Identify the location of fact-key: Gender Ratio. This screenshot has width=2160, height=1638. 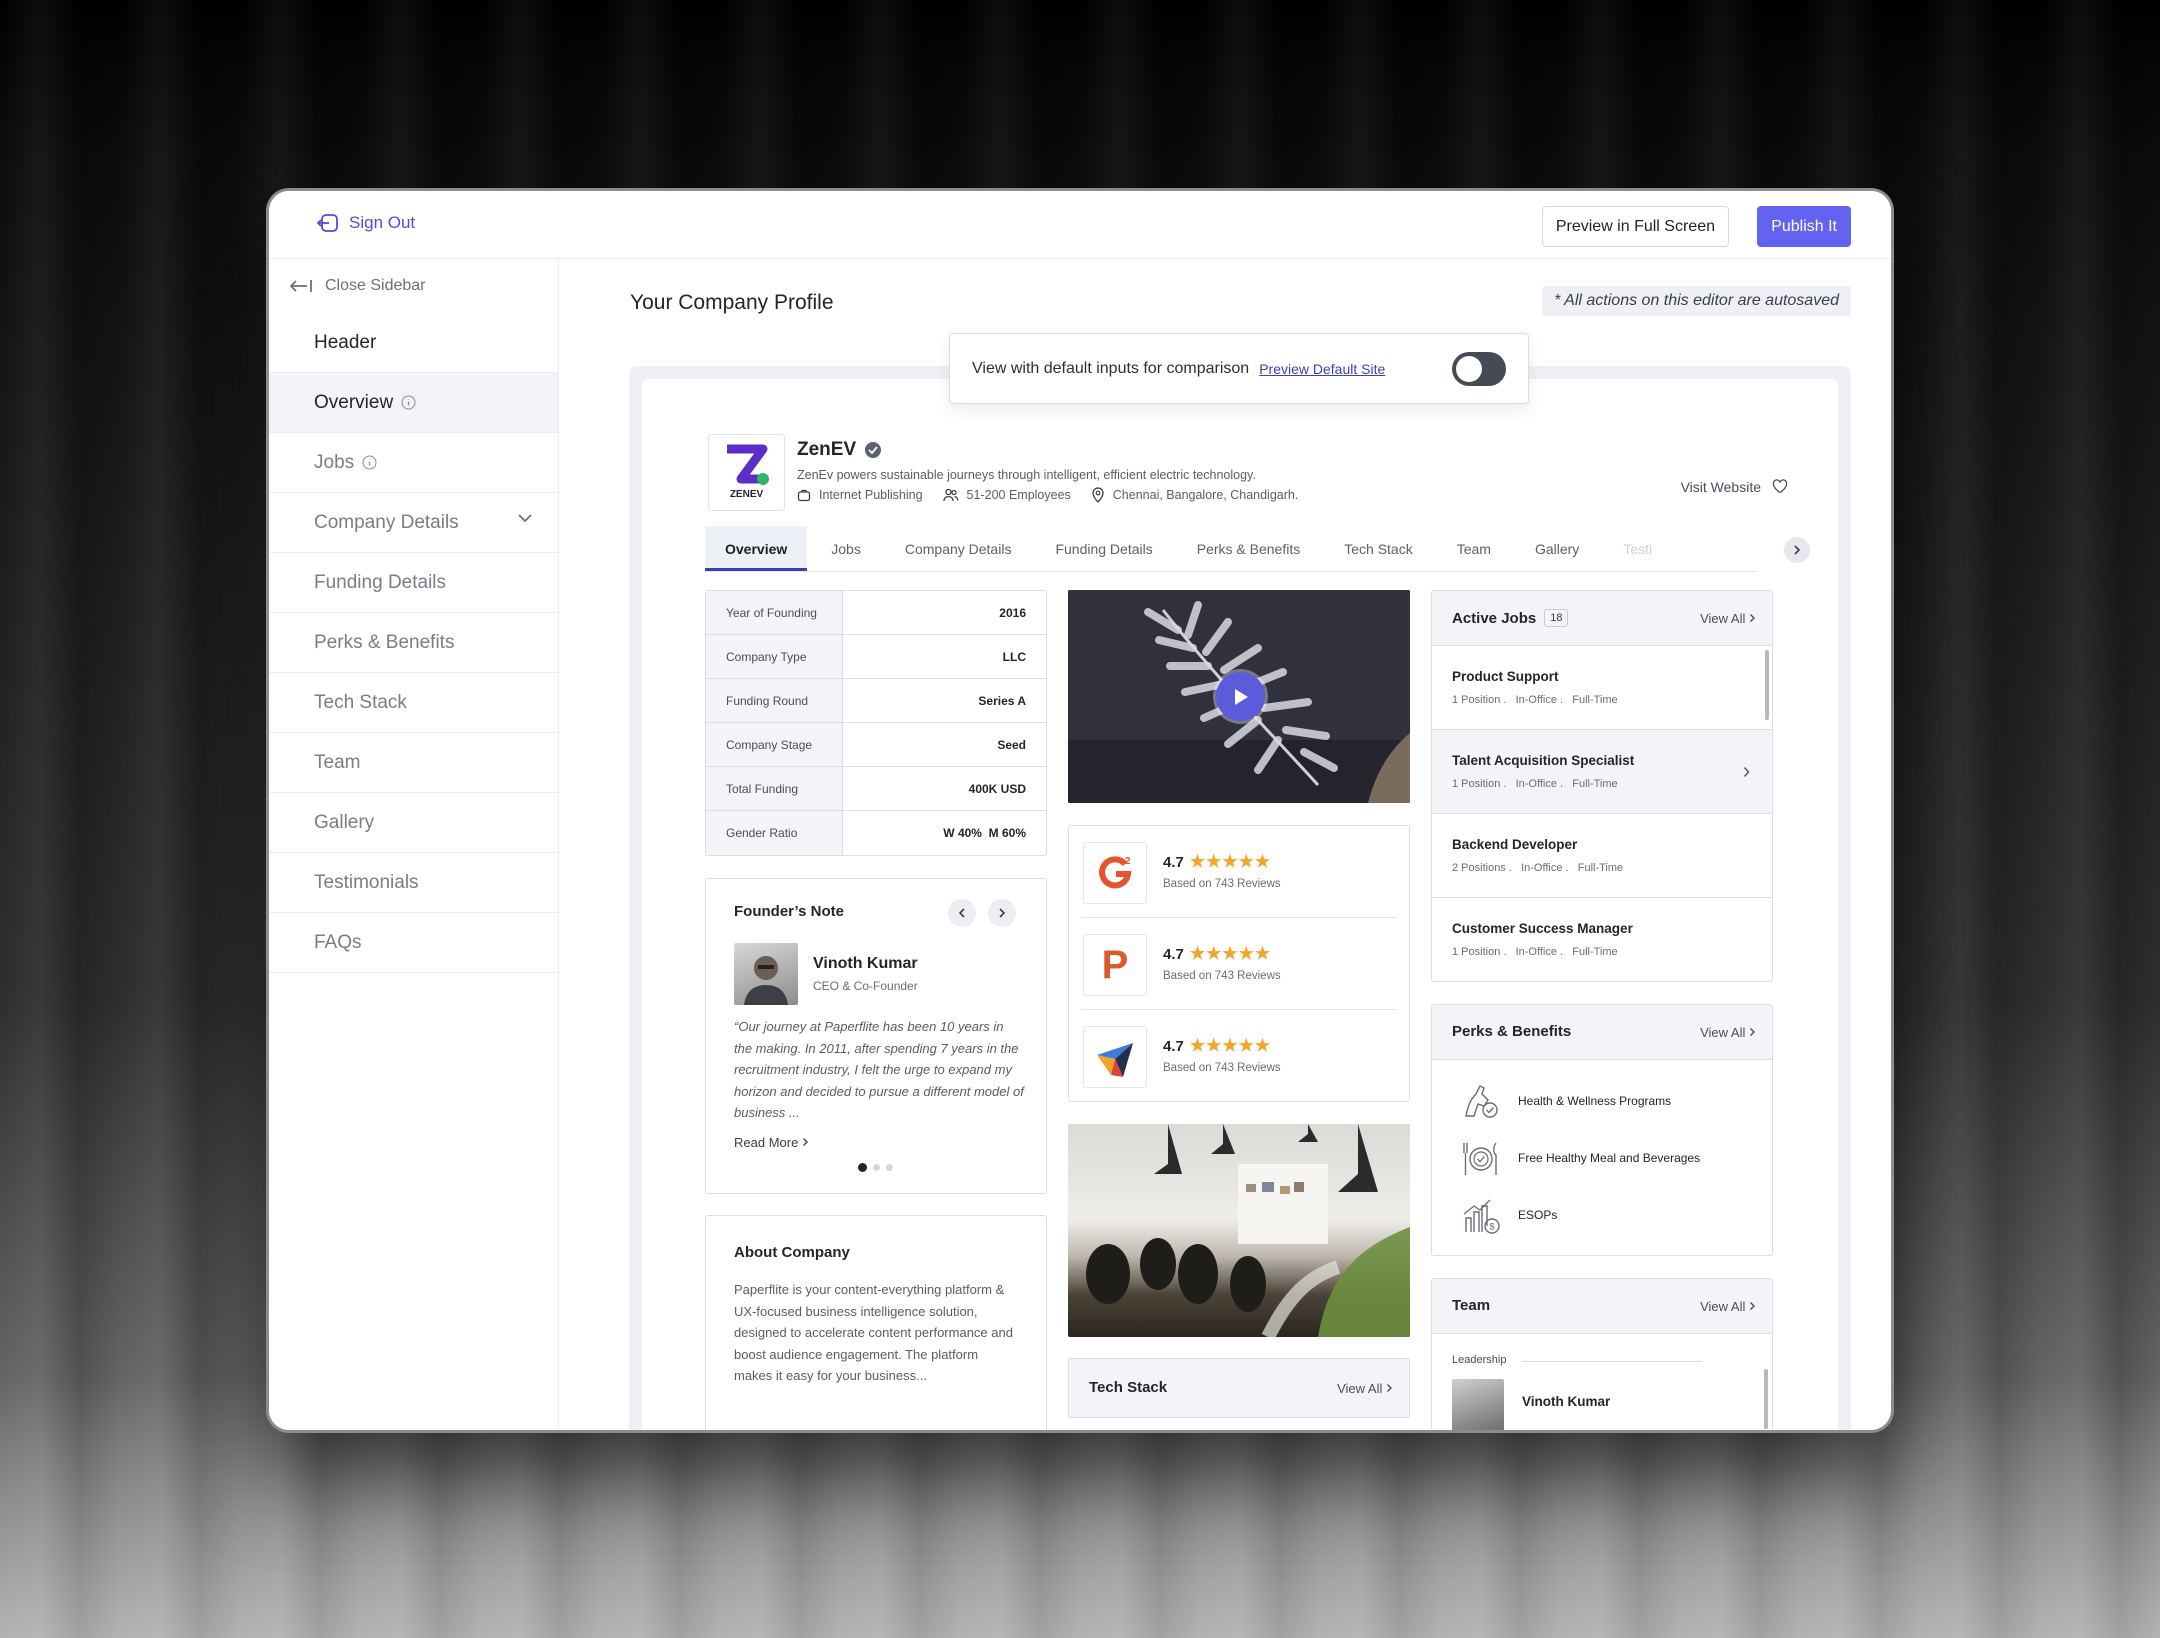
(774, 833).